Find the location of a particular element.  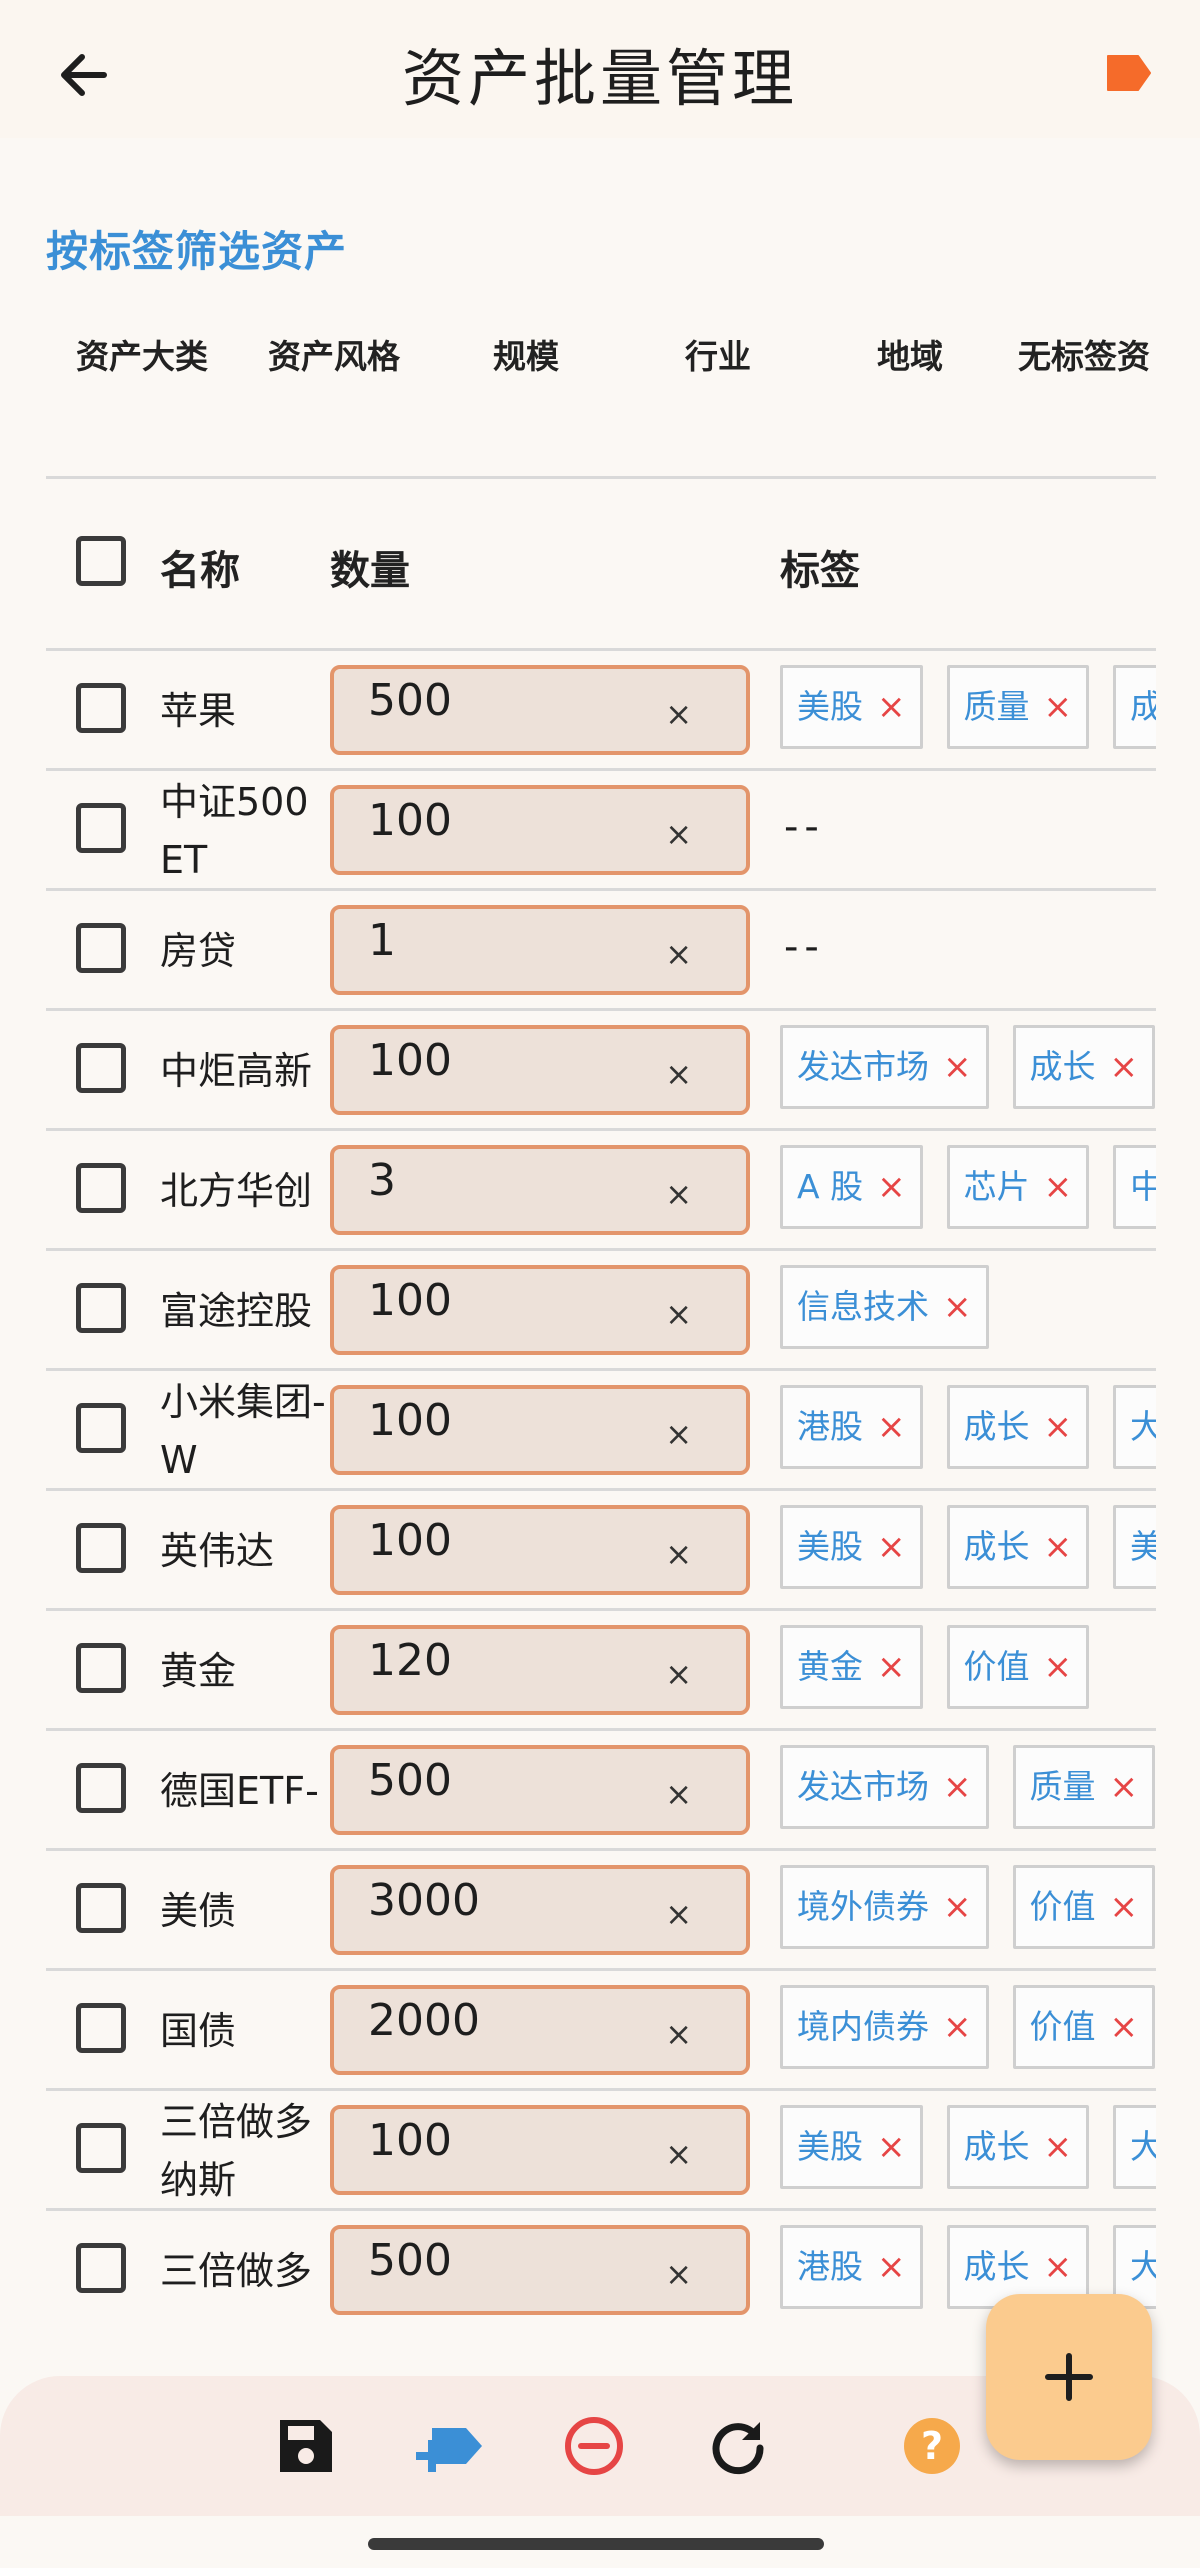

table-row: 富途控股 100 × 信息技术 × is located at coordinates (601, 1308).